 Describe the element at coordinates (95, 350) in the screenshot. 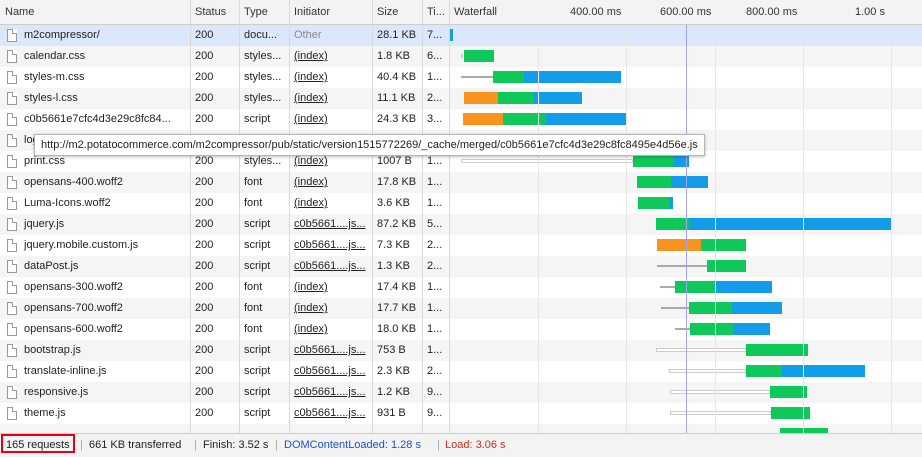

I see `request-name-cell: bootstrap.js` at that location.